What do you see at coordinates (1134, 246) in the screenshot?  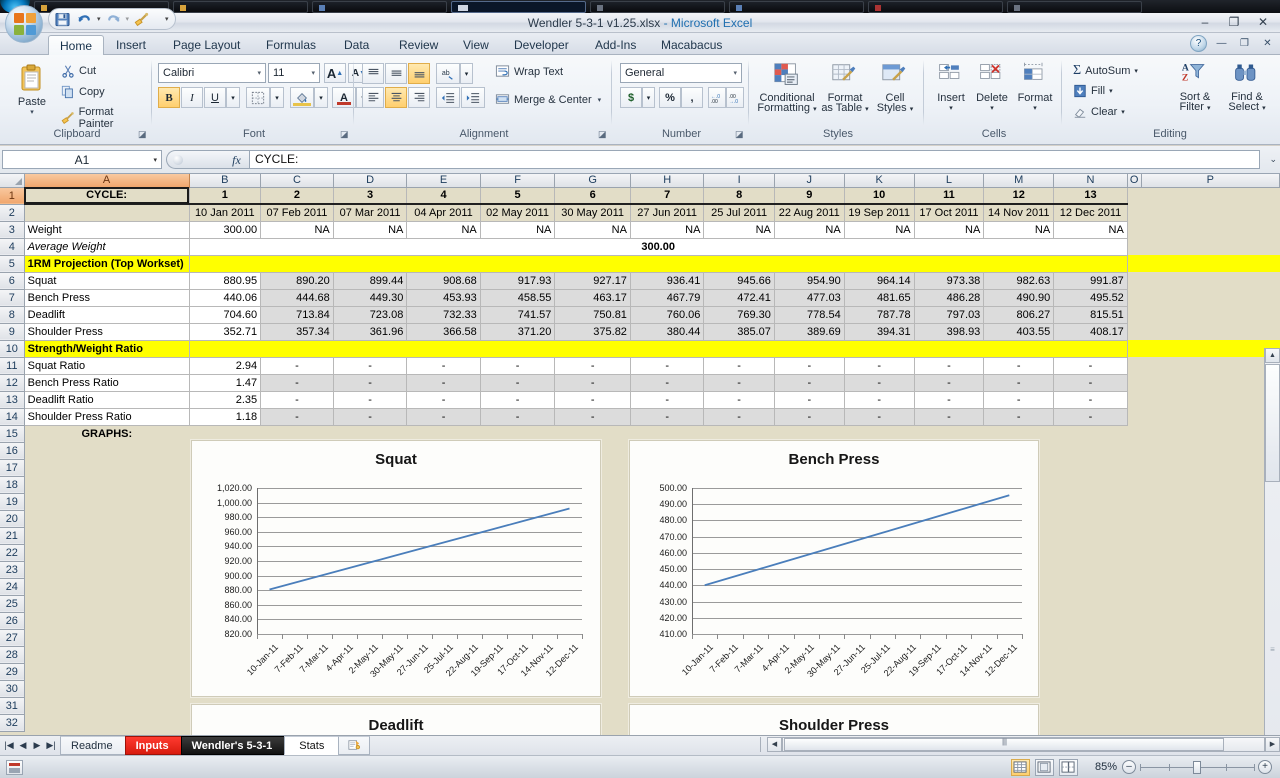 I see `cell-O4` at bounding box center [1134, 246].